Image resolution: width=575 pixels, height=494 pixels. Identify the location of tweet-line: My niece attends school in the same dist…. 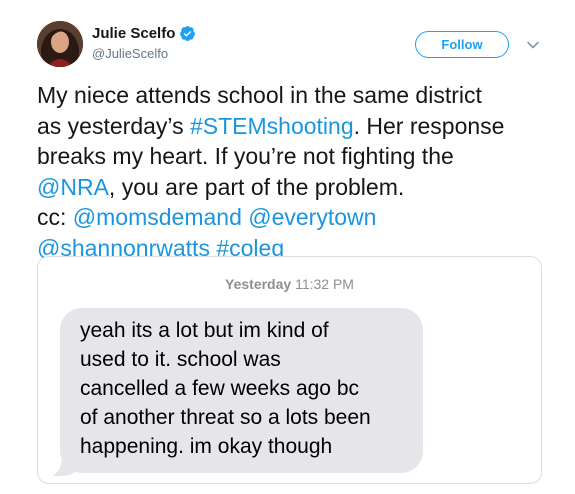
(297, 95).